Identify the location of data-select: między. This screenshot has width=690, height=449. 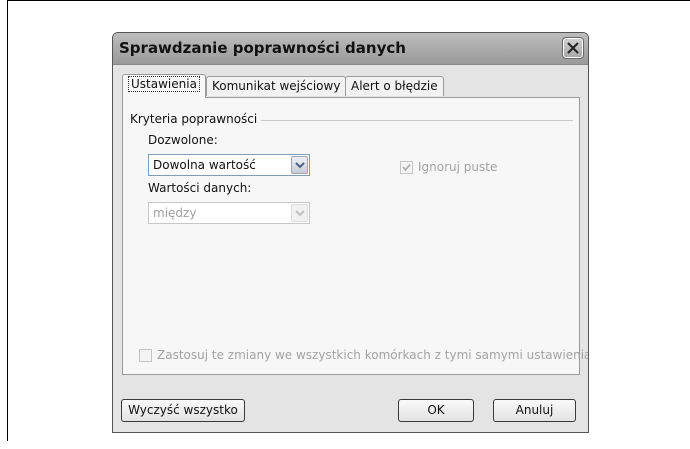
(229, 213).